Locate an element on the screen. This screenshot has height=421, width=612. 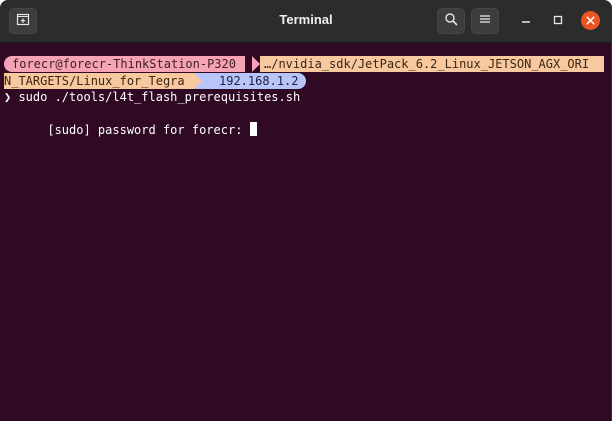
close-button is located at coordinates (590, 20).